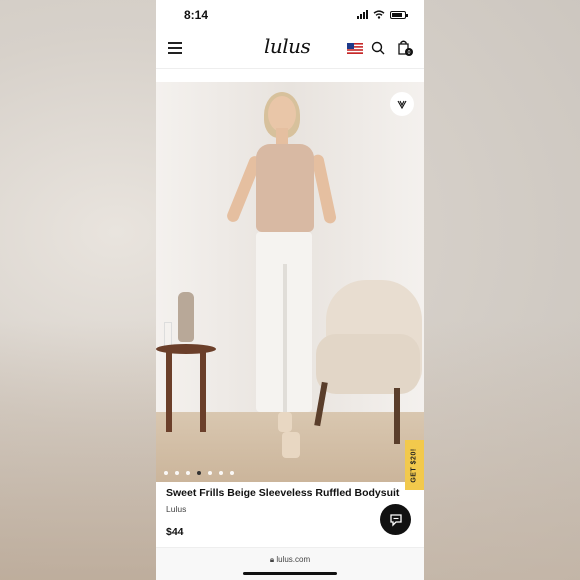 The width and height of the screenshot is (580, 580). I want to click on armchair-leg, so click(397, 416).